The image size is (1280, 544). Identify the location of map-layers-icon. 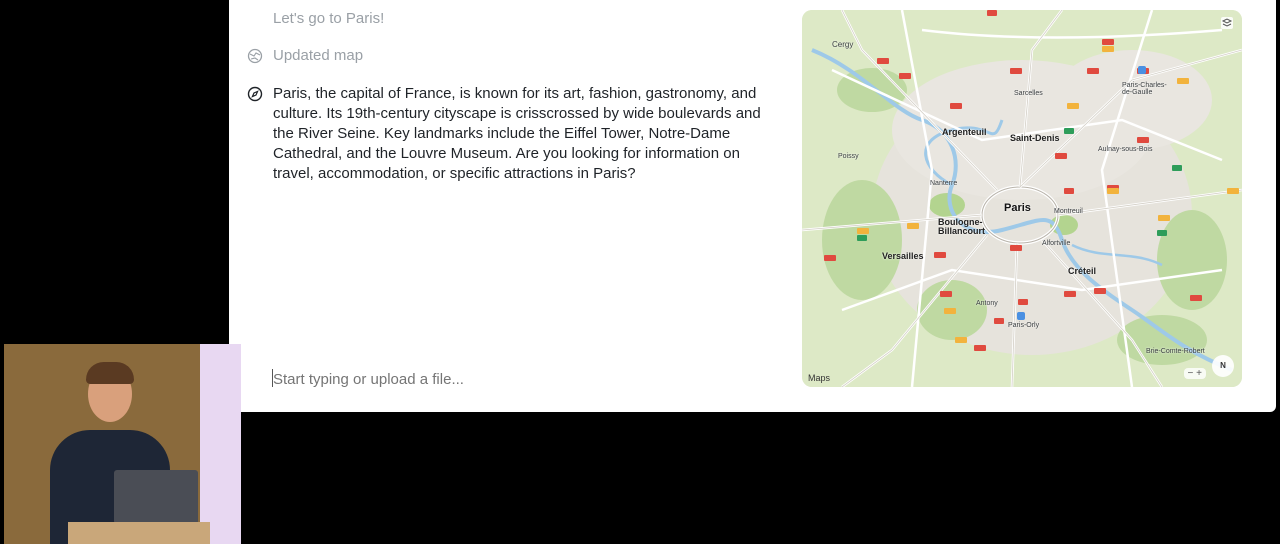
(1227, 23).